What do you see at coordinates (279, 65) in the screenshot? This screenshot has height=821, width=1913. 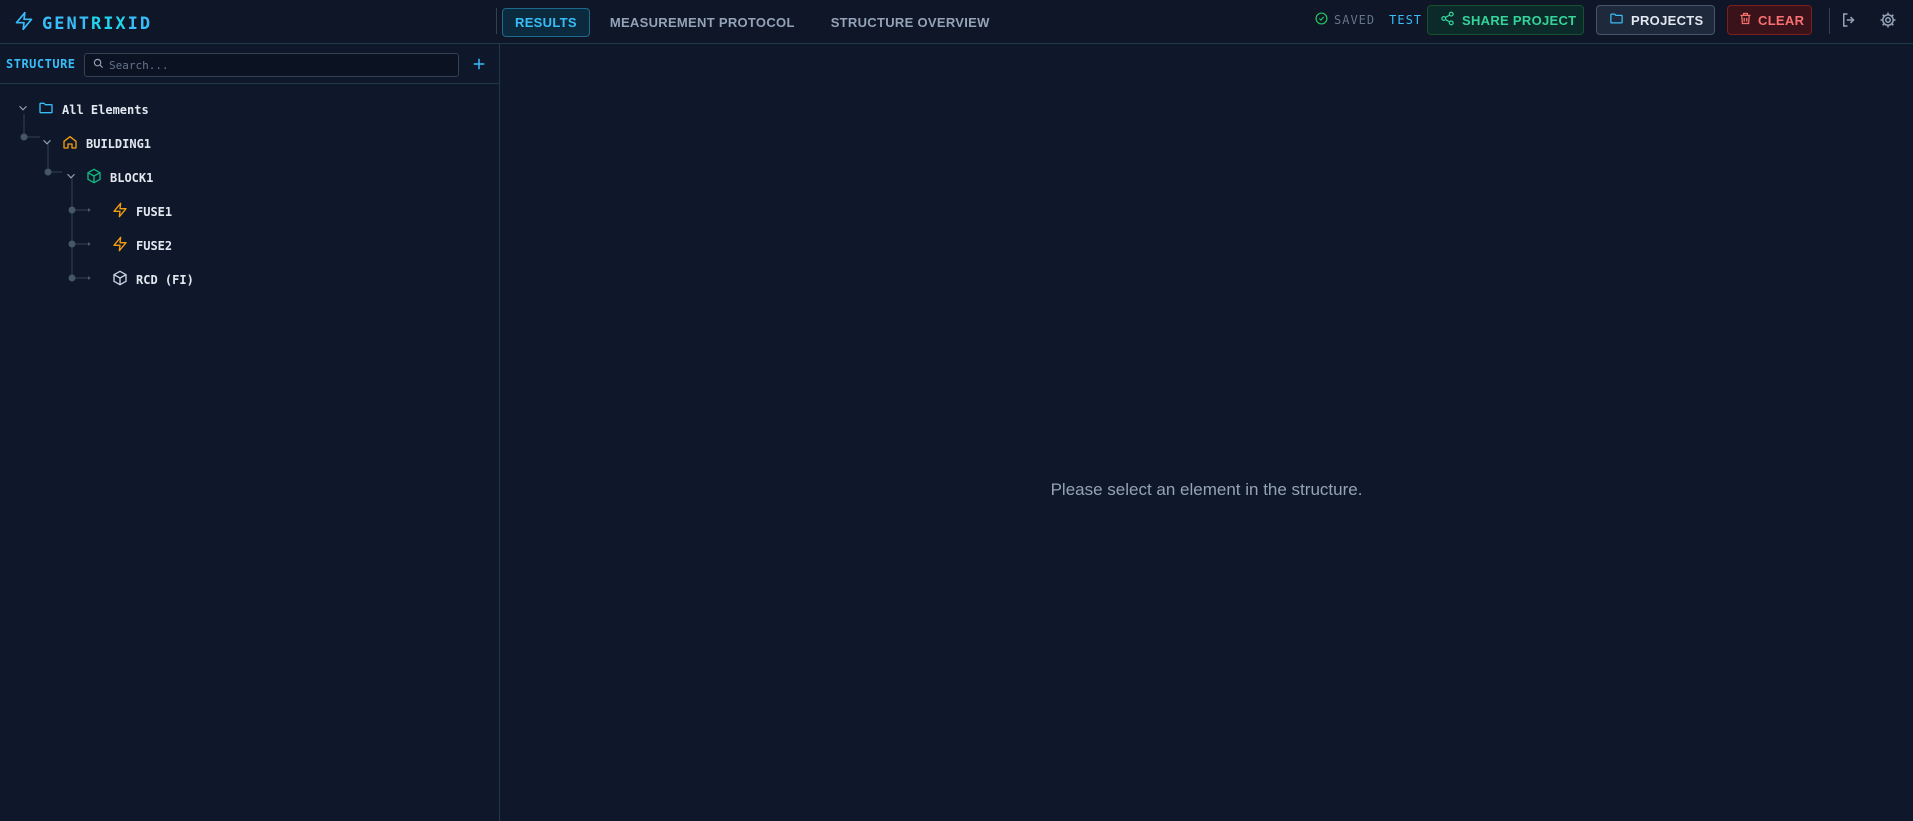 I see `search-input` at bounding box center [279, 65].